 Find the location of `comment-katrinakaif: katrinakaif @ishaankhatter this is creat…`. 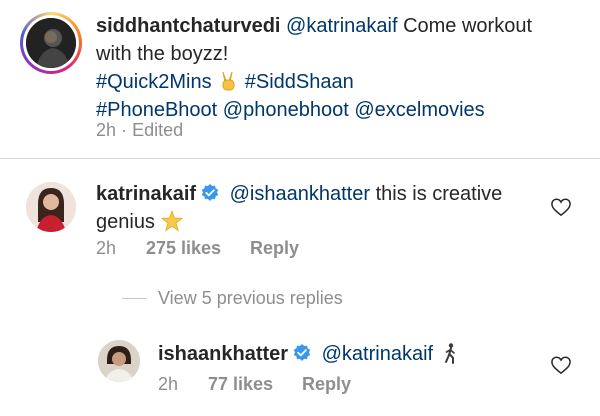

comment-katrinakaif: katrinakaif @ishaankhatter this is creat… is located at coordinates (316, 208).